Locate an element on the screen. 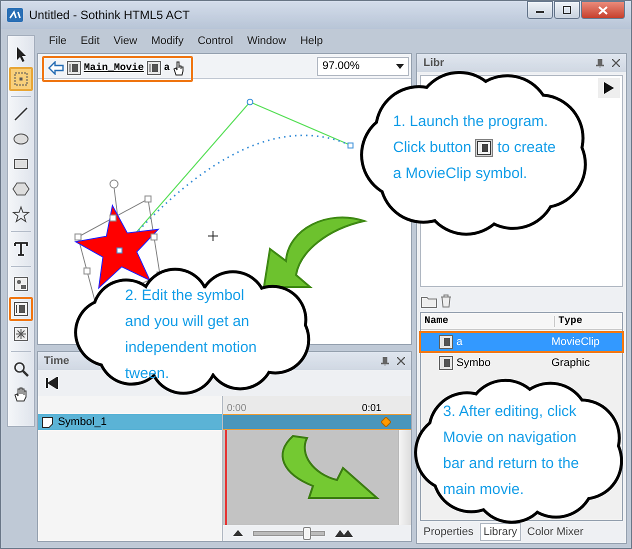  column-header: Type is located at coordinates (568, 321).